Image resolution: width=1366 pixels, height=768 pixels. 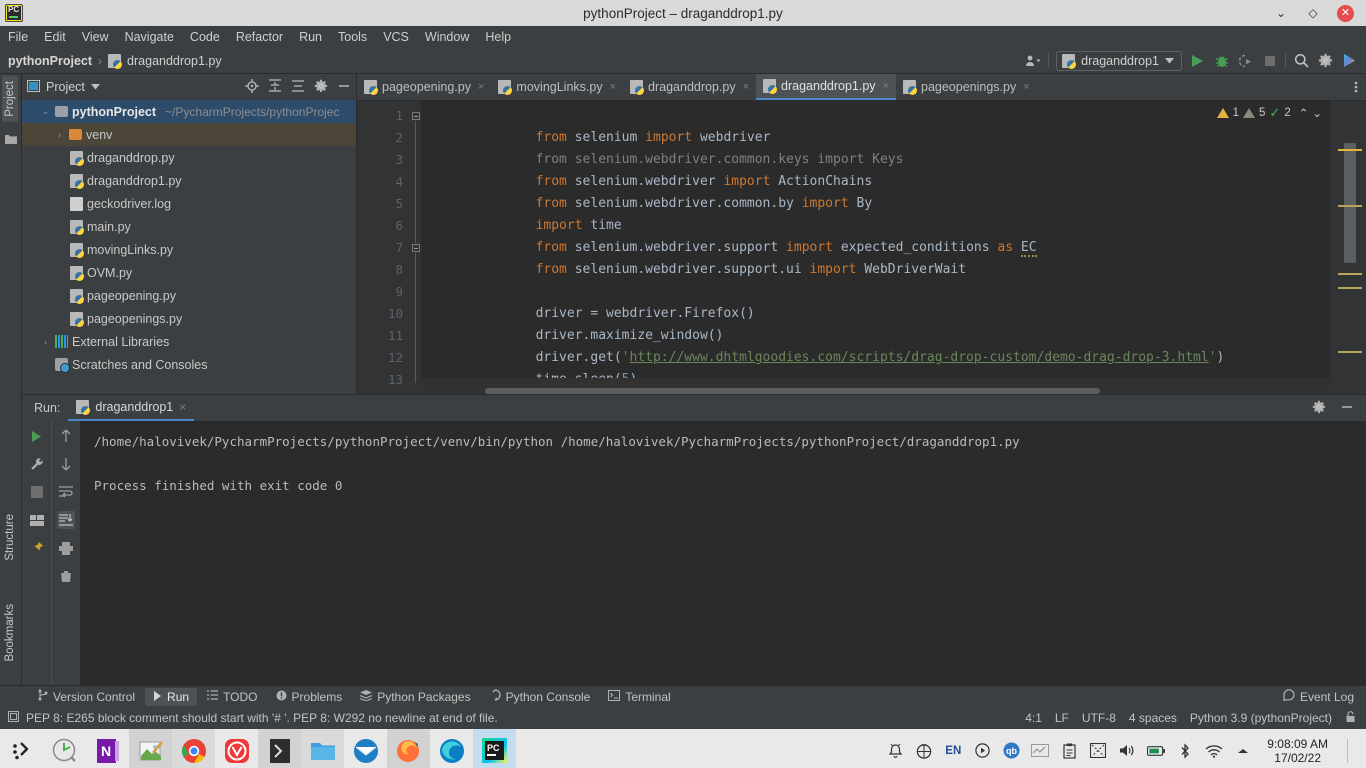 What do you see at coordinates (1221, 60) in the screenshot?
I see `debug-icon` at bounding box center [1221, 60].